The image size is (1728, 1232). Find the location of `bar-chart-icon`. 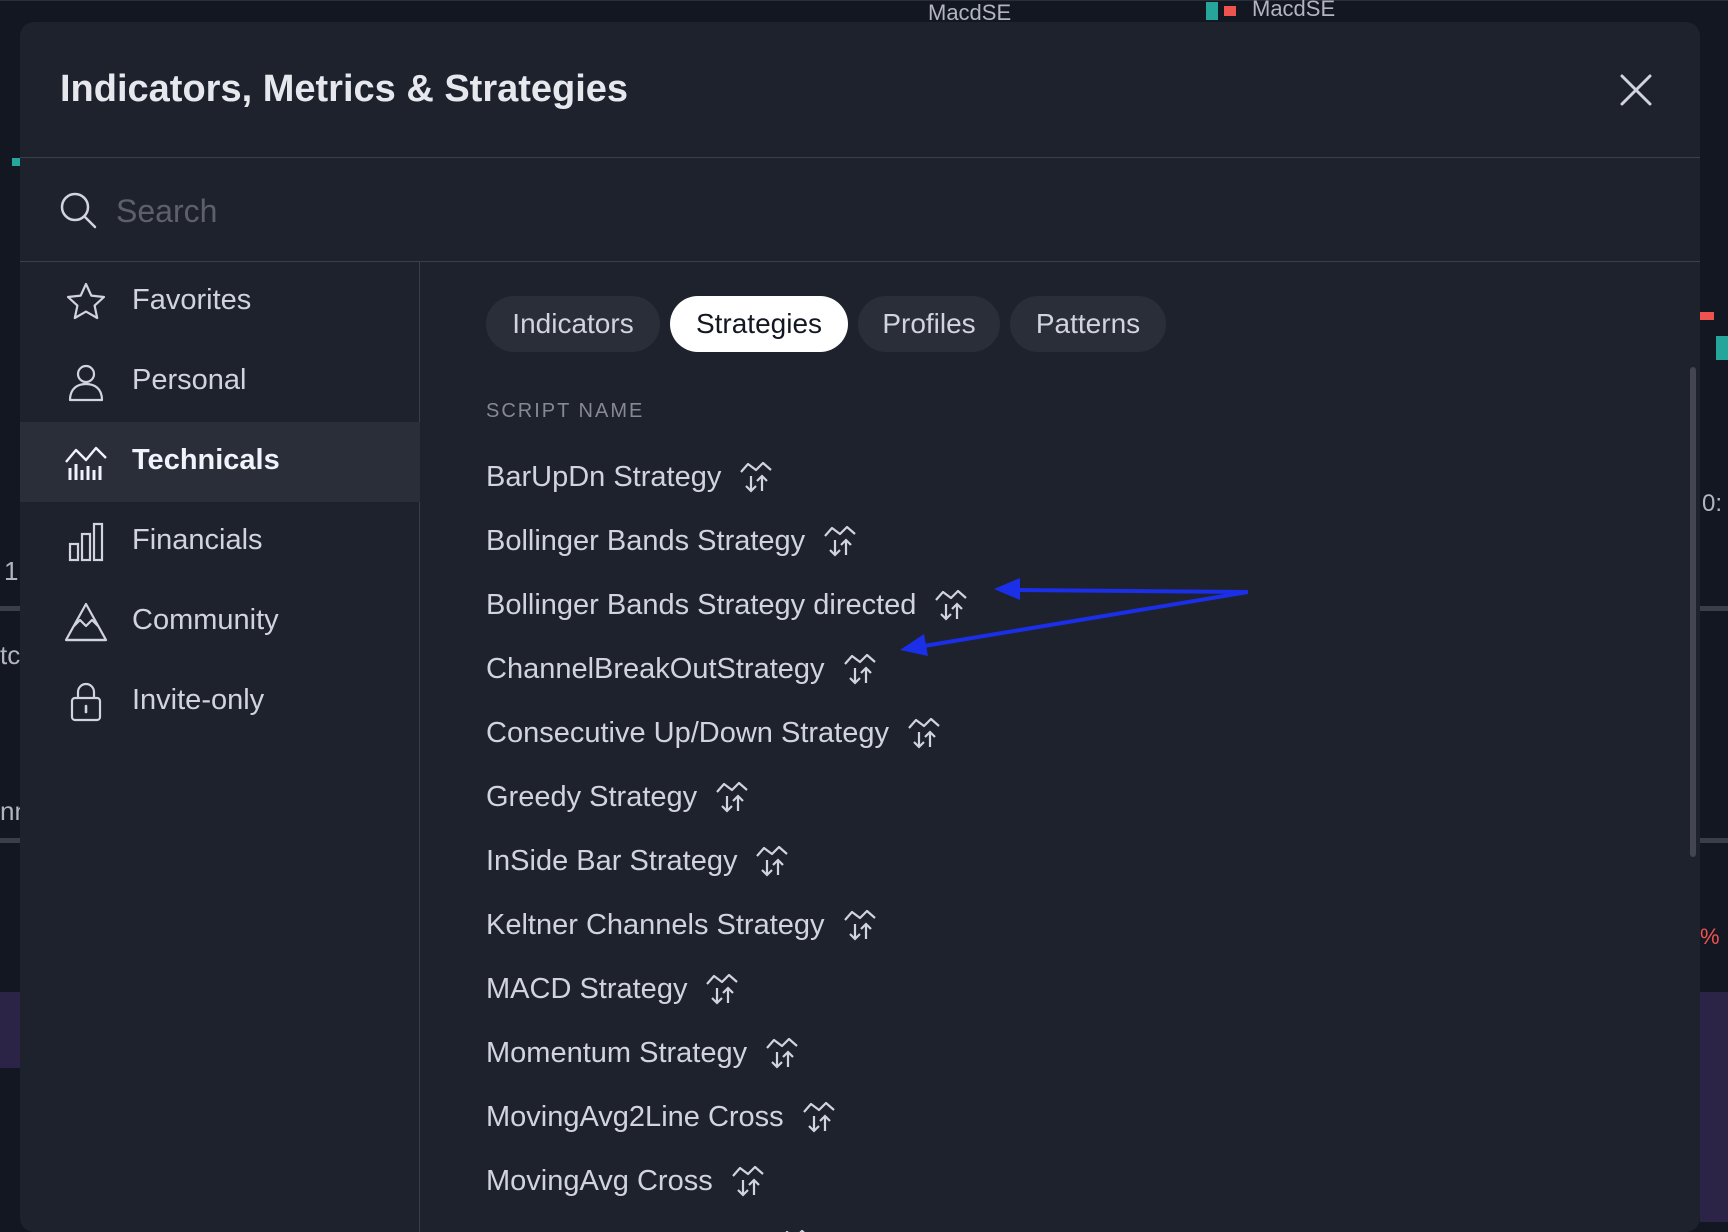

bar-chart-icon is located at coordinates (86, 542).